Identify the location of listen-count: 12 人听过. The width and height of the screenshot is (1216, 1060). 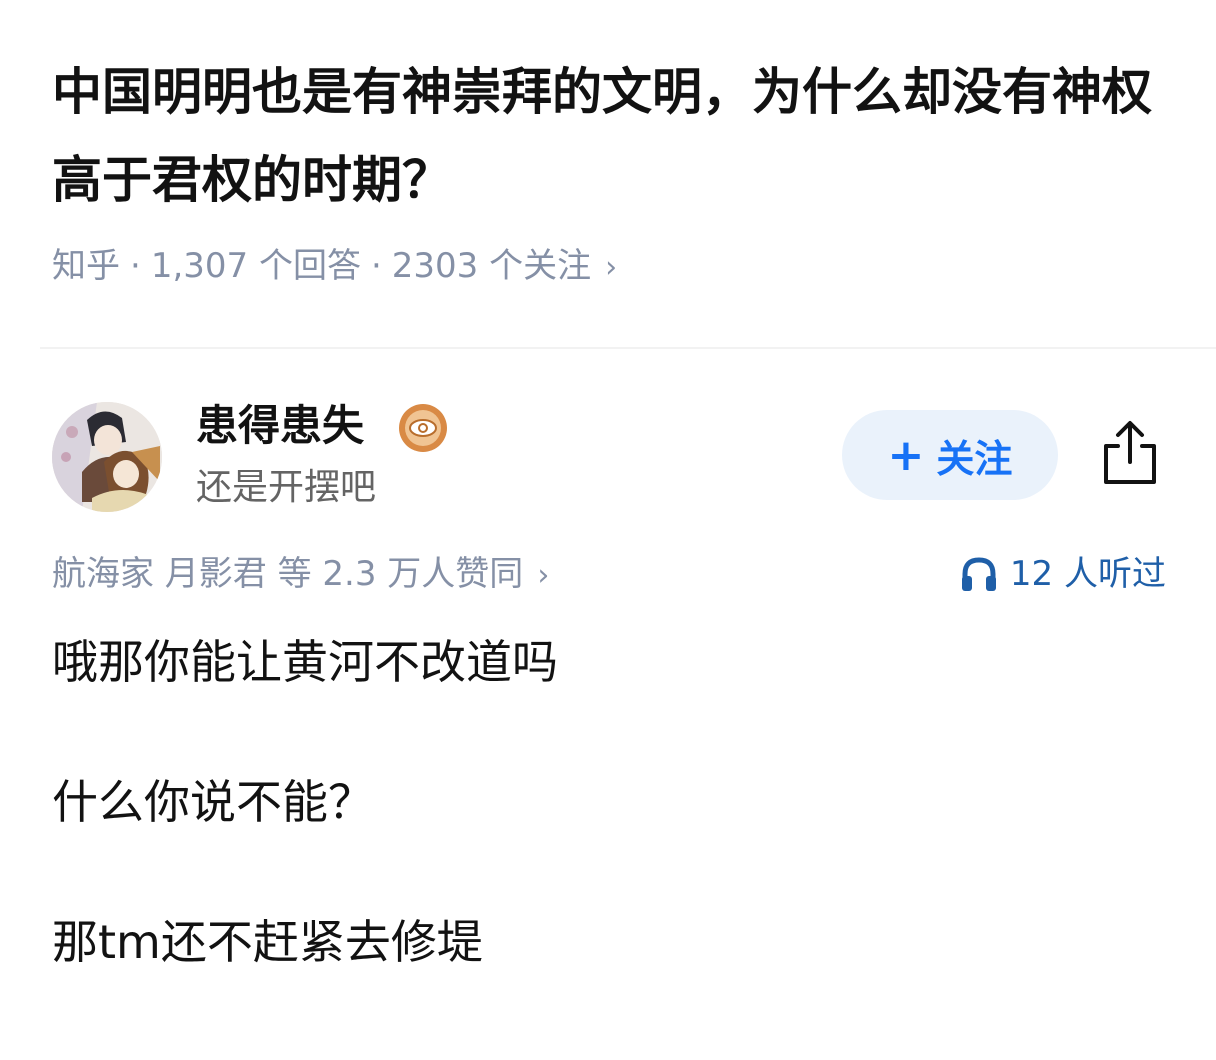
(1063, 574).